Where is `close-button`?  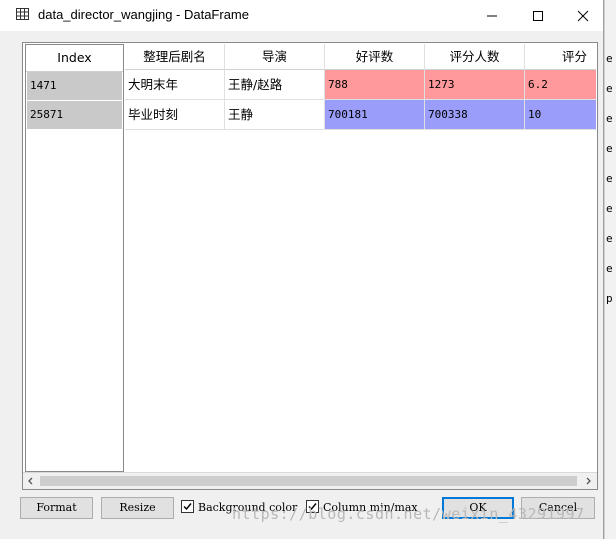
close-button is located at coordinates (583, 15).